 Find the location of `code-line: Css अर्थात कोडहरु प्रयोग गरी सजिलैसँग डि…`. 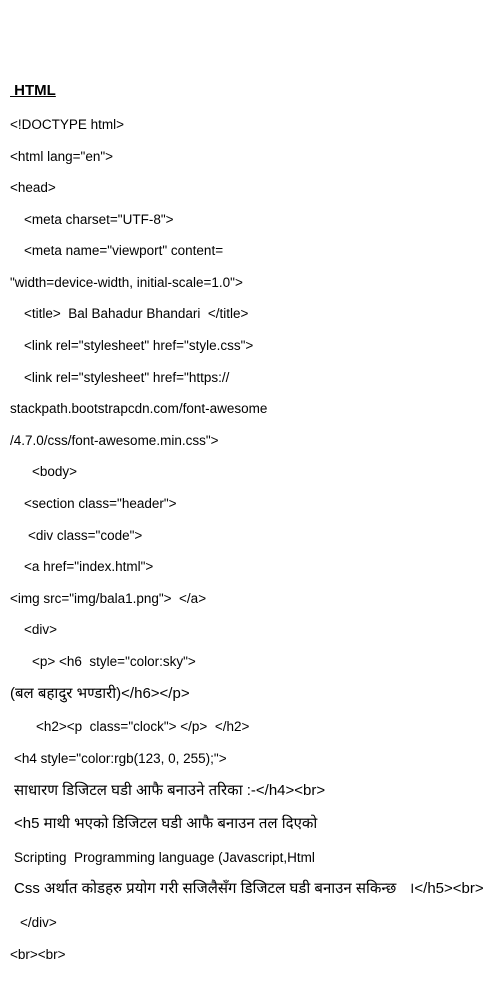

code-line: Css अर्थात कोडहरु प्रयोग गरी सजिलैसँग डि… is located at coordinates (249, 888).